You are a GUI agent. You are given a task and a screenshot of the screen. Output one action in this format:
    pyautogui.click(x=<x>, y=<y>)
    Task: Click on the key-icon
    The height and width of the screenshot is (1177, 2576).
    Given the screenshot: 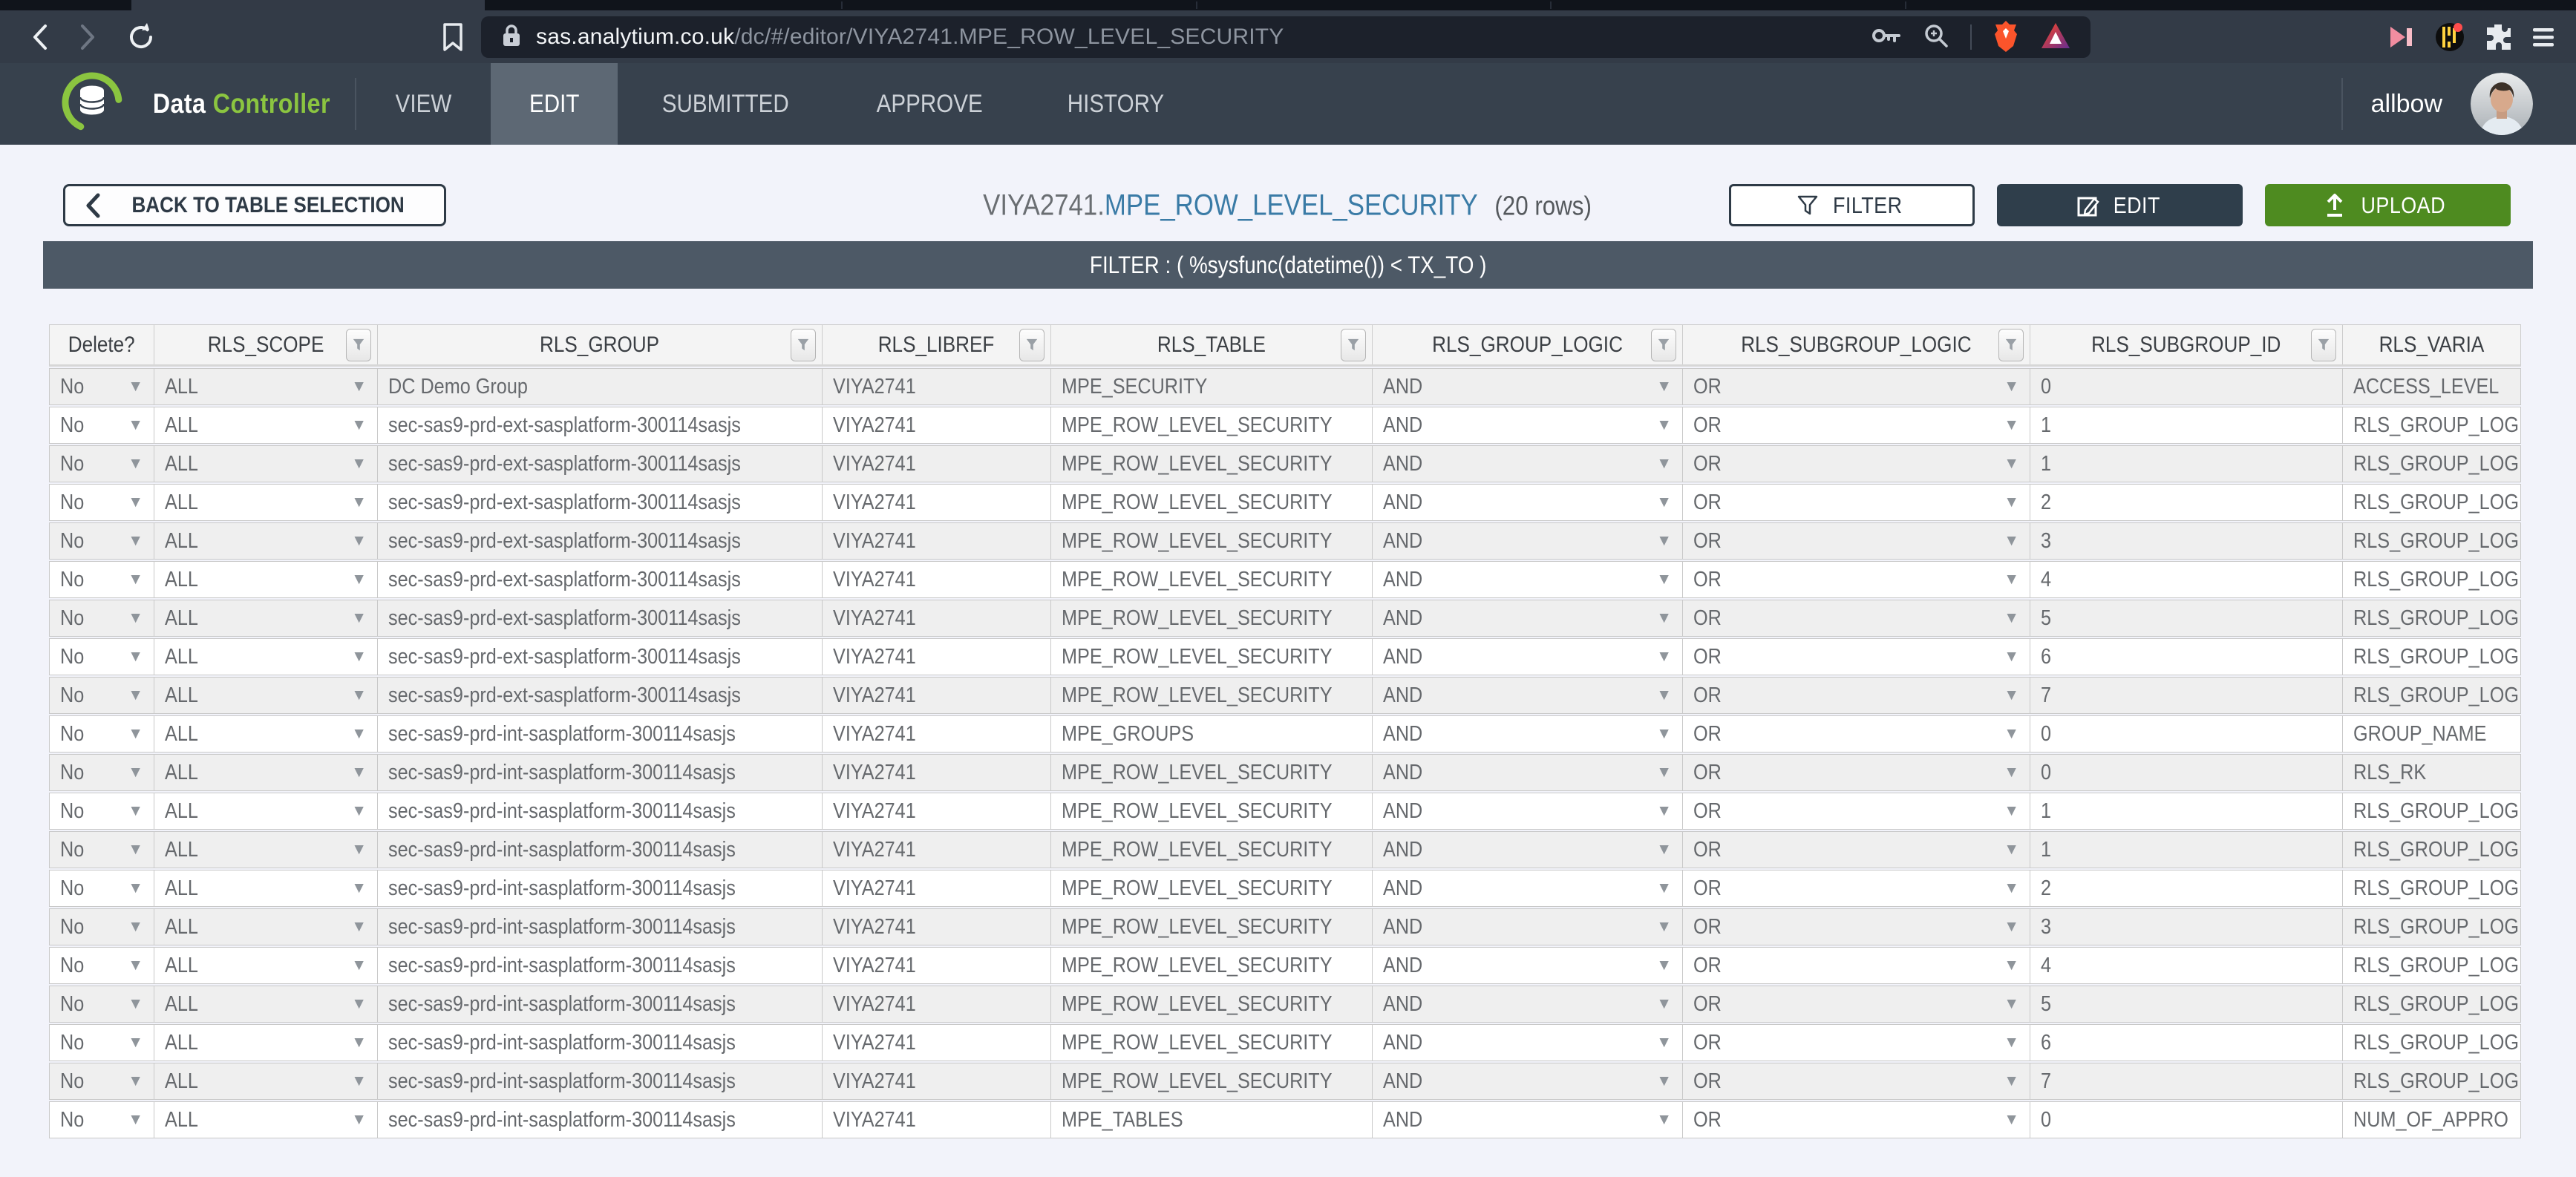 What is the action you would take?
    pyautogui.click(x=1886, y=37)
    